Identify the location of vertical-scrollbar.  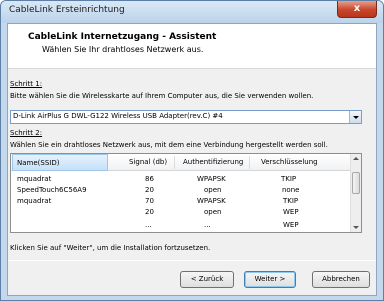
(355, 193).